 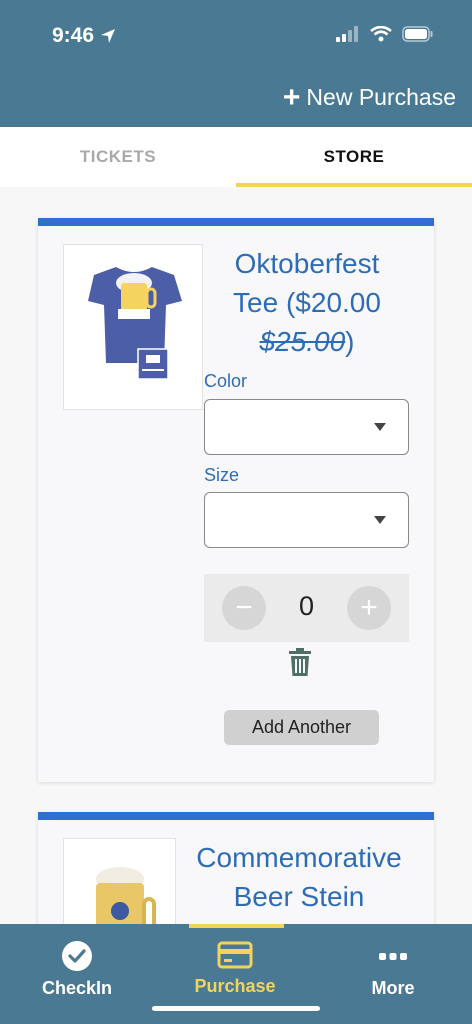 I want to click on add-another-button: Add Another, so click(x=301, y=727).